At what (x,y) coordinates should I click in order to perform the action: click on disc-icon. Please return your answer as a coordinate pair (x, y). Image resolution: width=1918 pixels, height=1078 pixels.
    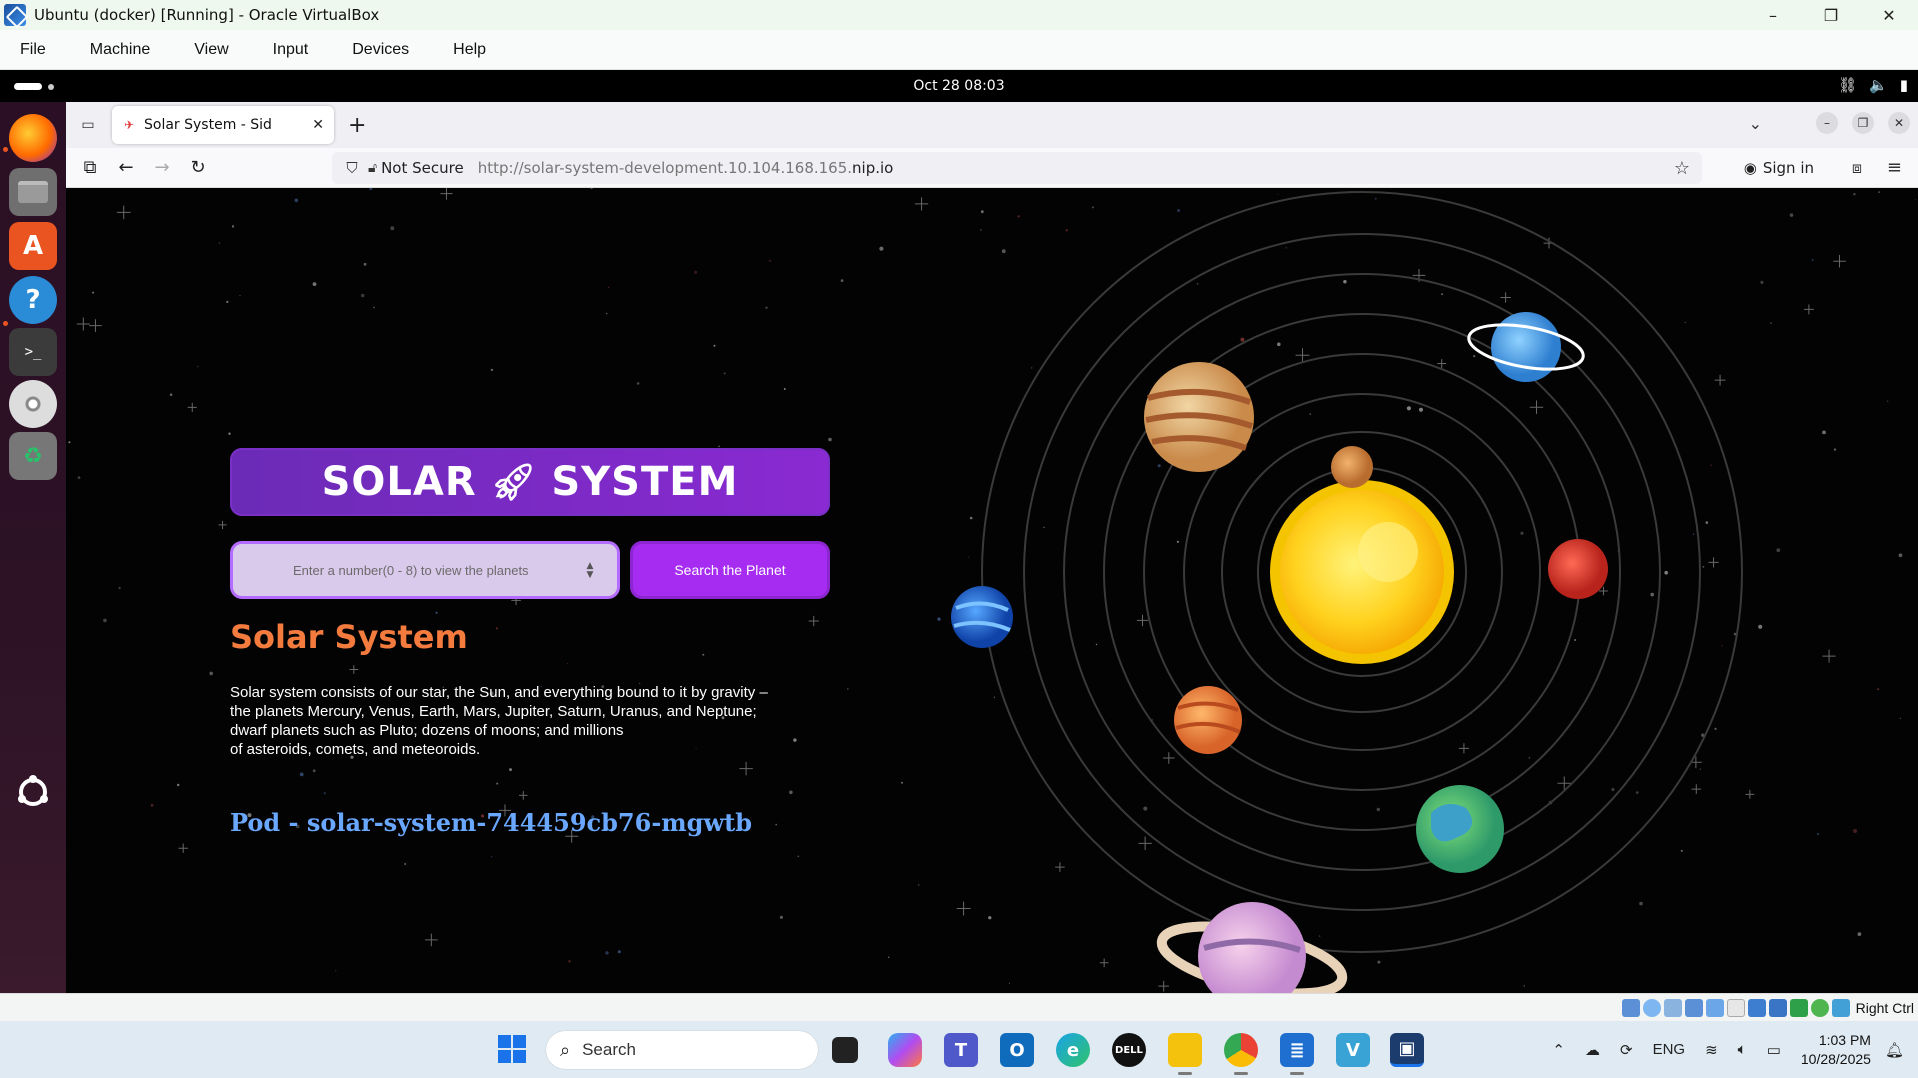
    Looking at the image, I should click on (33, 404).